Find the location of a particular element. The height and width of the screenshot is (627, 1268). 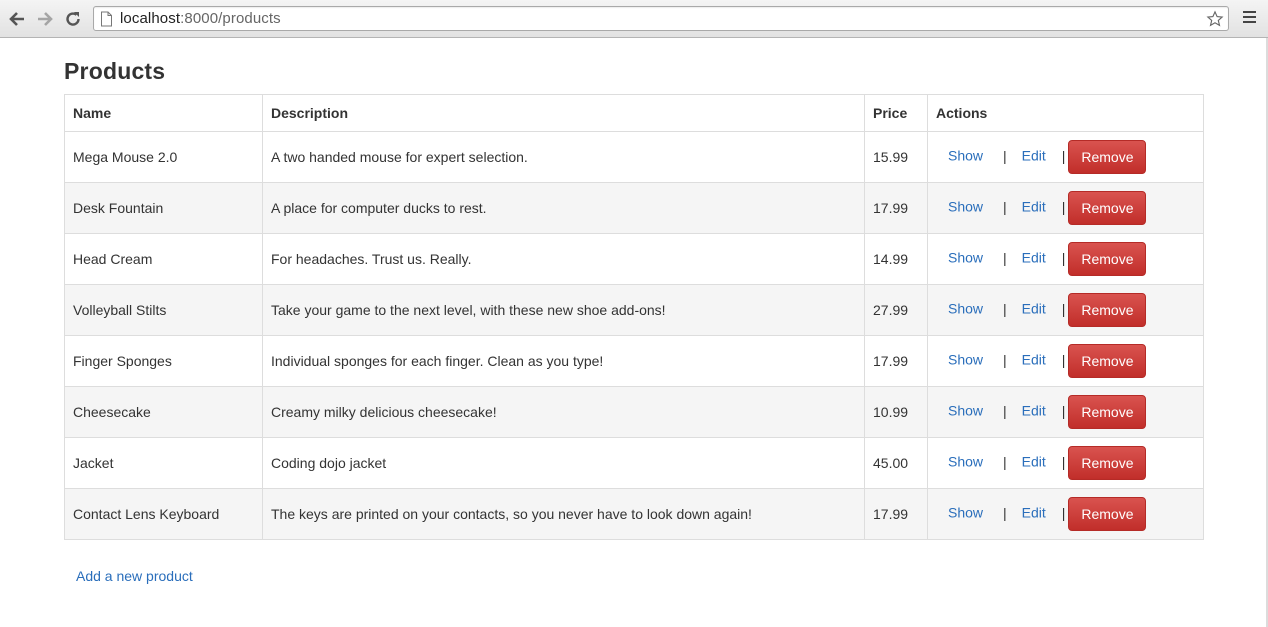

product-name: Finger Sponges is located at coordinates (163, 361).